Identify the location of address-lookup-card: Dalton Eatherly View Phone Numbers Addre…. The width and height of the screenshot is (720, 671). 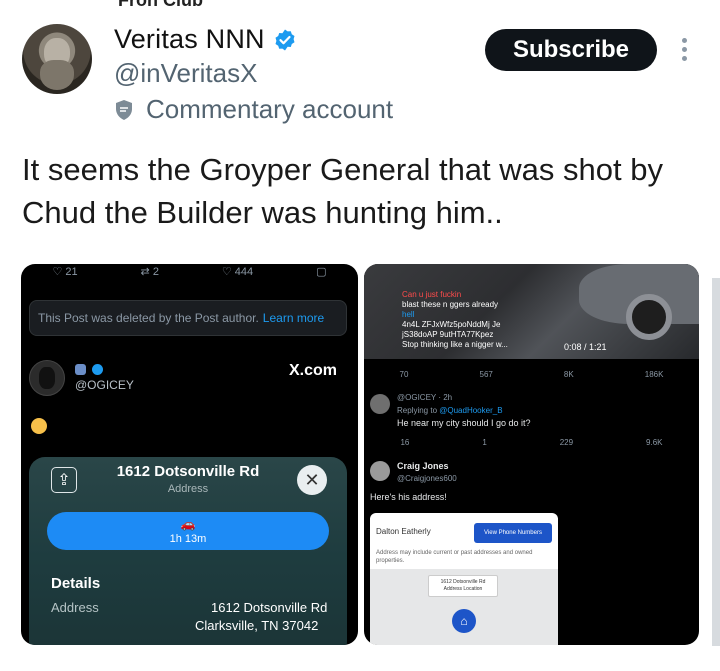
(464, 579).